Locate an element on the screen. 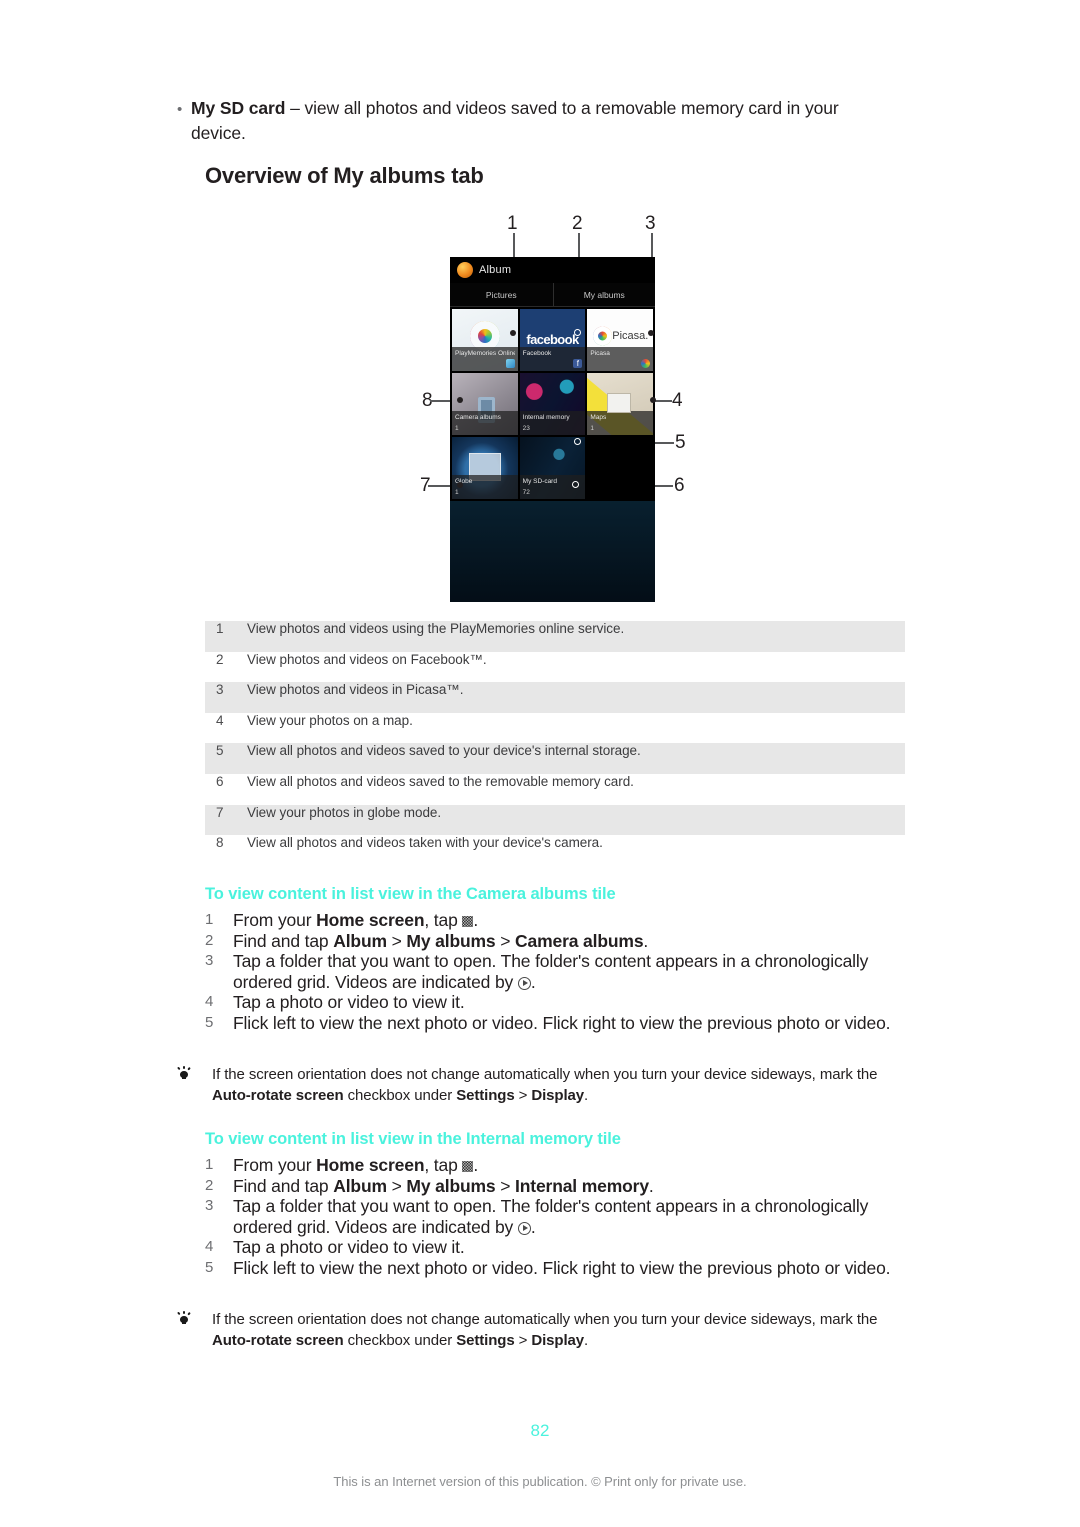  tab-pictures: Pictures is located at coordinates (501, 294).